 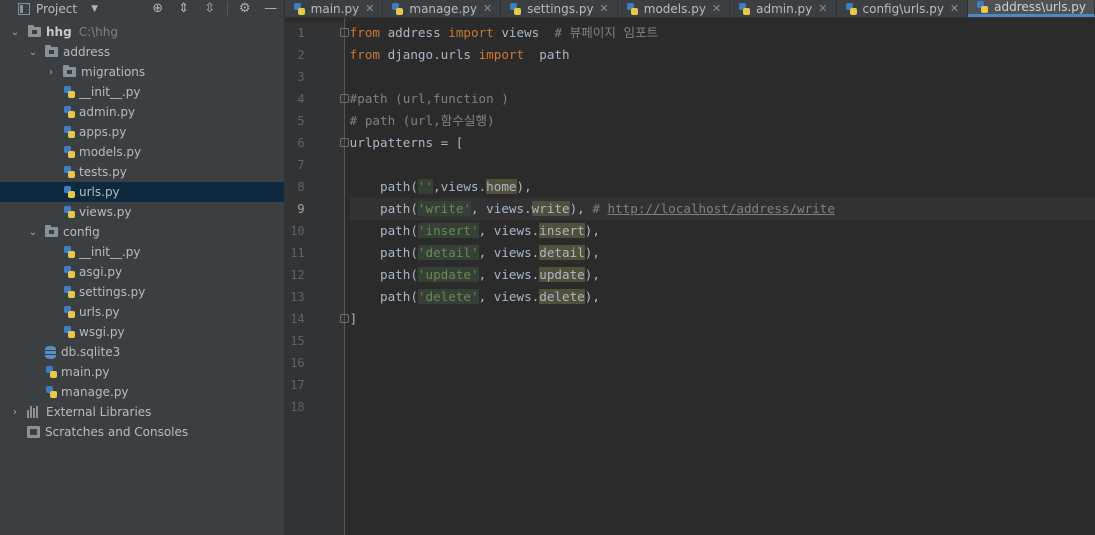 What do you see at coordinates (142, 52) in the screenshot?
I see `tree-item: ⌄ address` at bounding box center [142, 52].